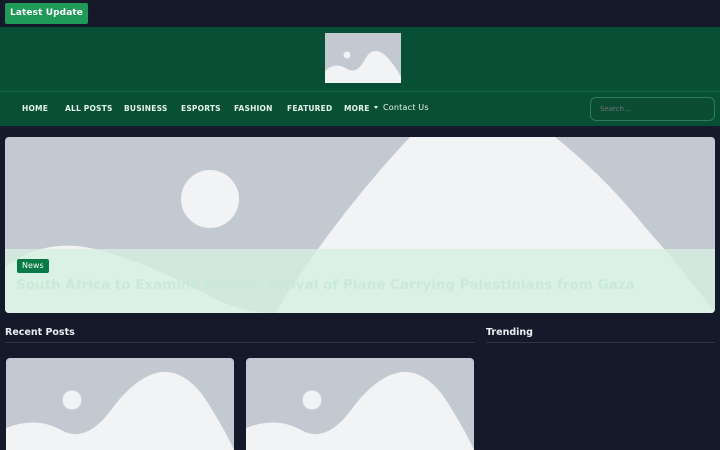  I want to click on recent-posts-heading: Recent Posts, so click(40, 332).